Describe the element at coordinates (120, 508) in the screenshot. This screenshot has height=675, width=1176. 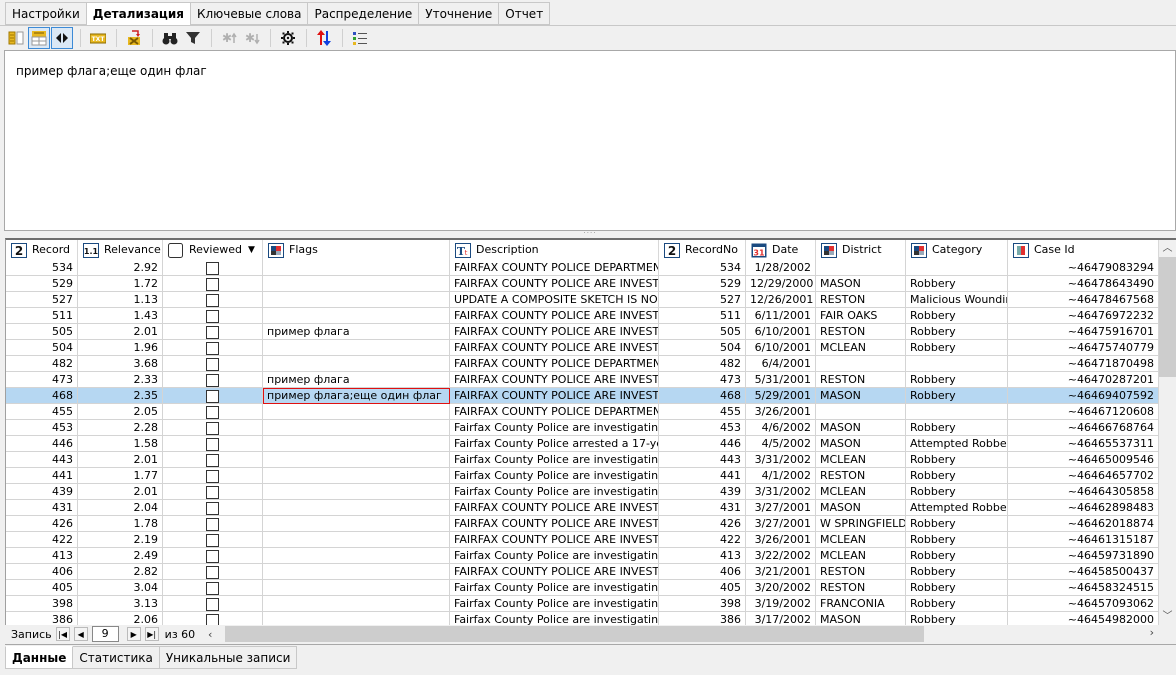
I see `cell-relevance: 2.04` at that location.